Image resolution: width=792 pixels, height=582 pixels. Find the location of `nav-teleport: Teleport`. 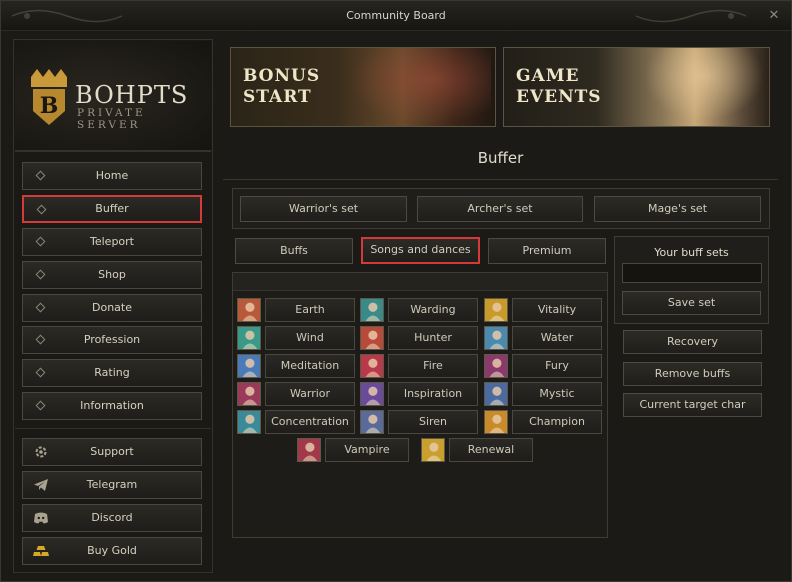

nav-teleport: Teleport is located at coordinates (112, 241).